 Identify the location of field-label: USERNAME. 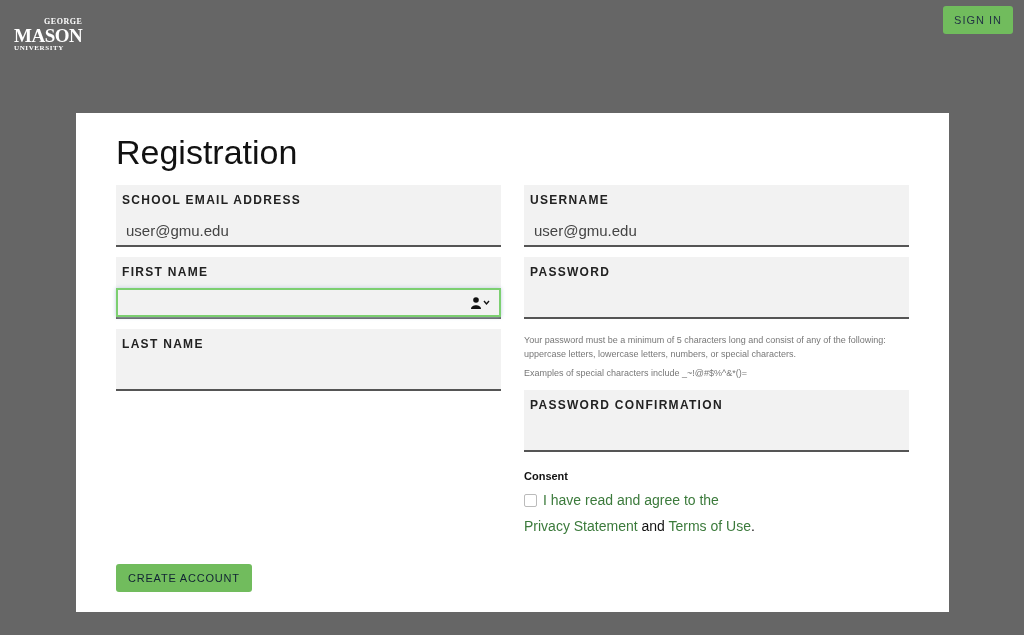
(570, 199).